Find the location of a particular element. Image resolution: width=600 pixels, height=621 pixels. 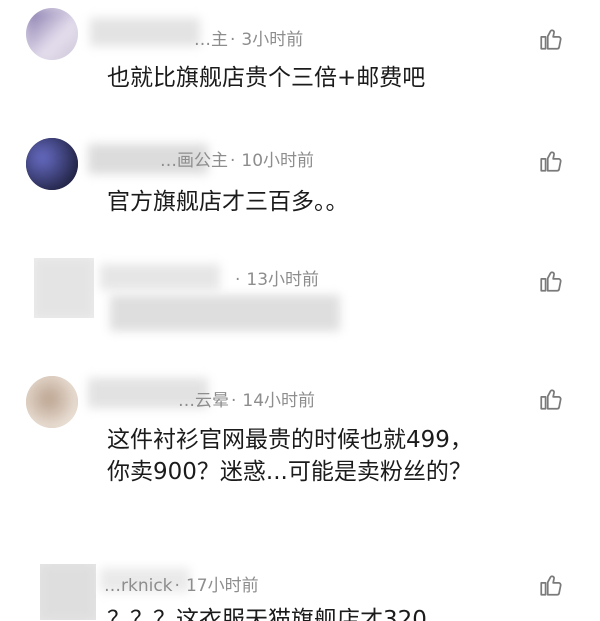

comment-text-obscured is located at coordinates (225, 313).